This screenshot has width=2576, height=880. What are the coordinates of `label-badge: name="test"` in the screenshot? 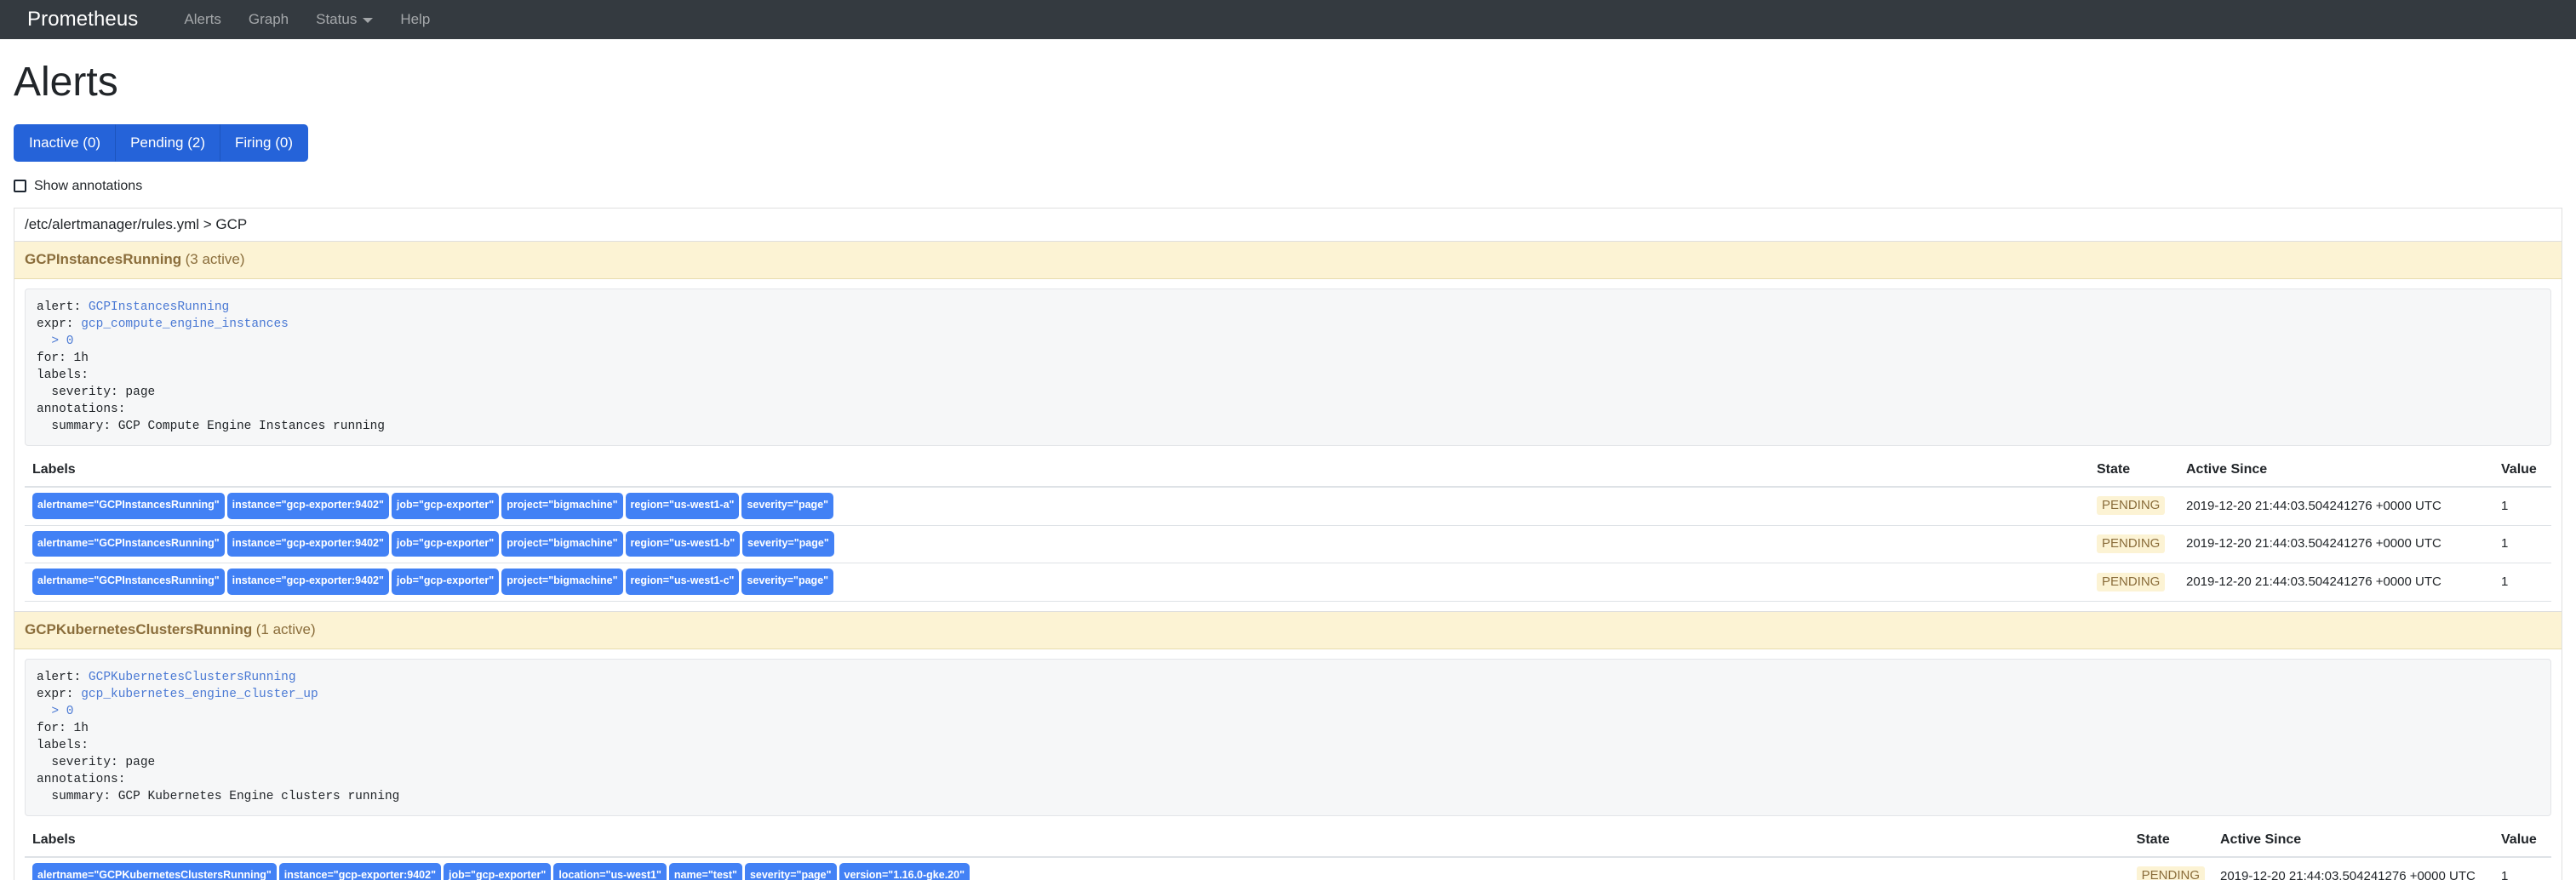 It's located at (705, 871).